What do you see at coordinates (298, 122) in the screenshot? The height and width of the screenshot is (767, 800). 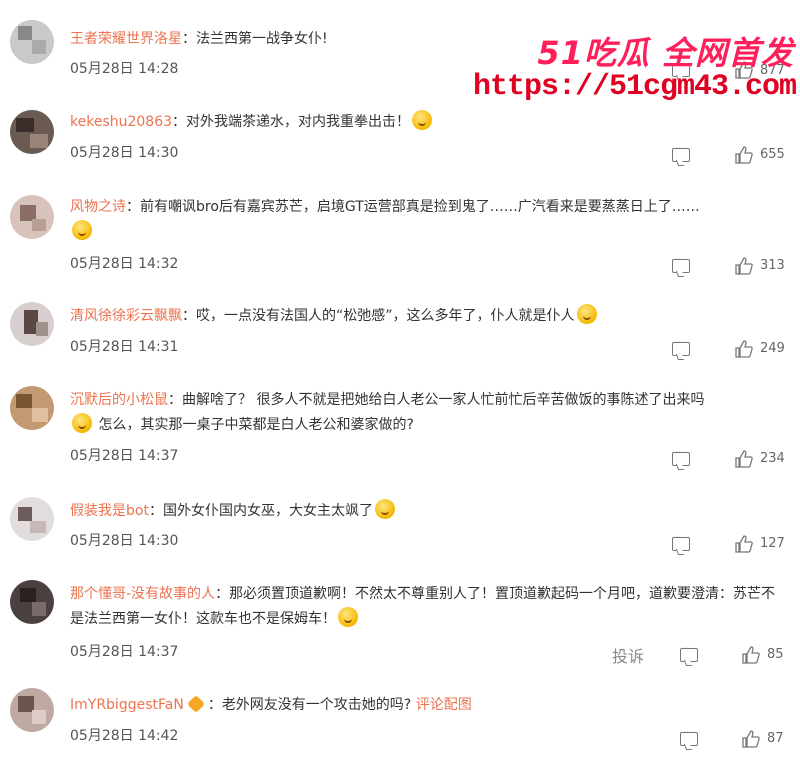 I see `comment-content: 对外我端茶递水，对内我重拳出击！` at bounding box center [298, 122].